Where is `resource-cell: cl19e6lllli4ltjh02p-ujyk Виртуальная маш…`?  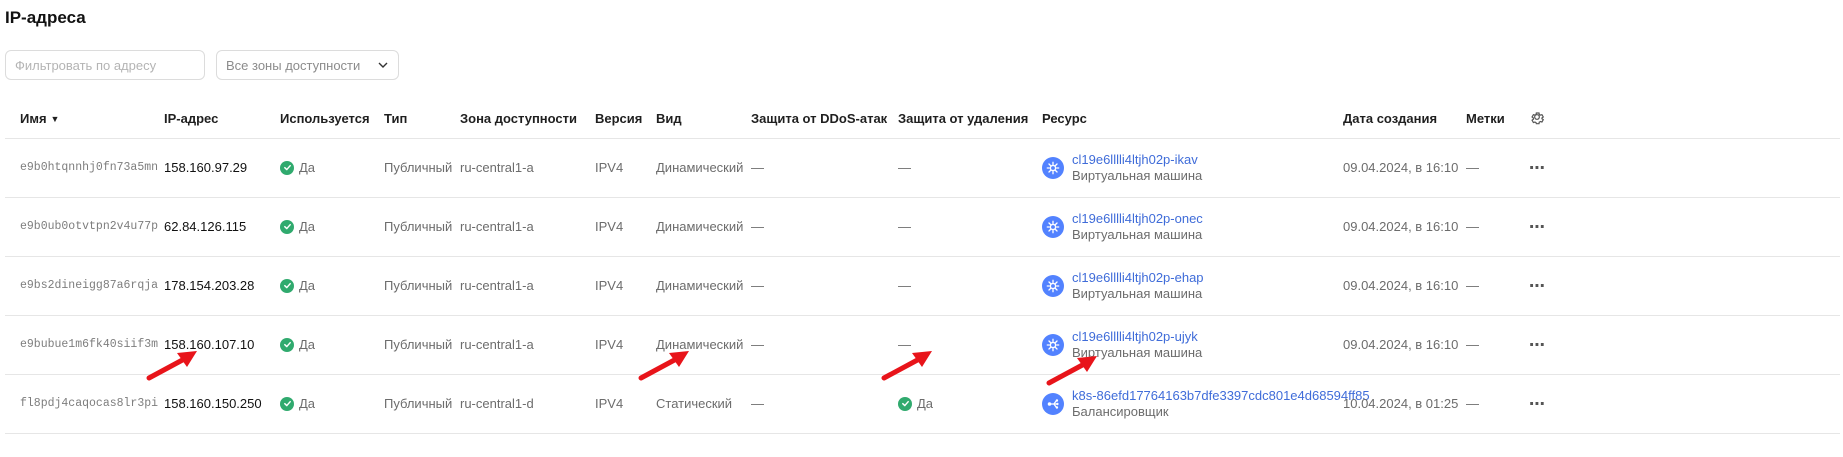 resource-cell: cl19e6lllli4ltjh02p-ujyk Виртуальная маш… is located at coordinates (1177, 345).